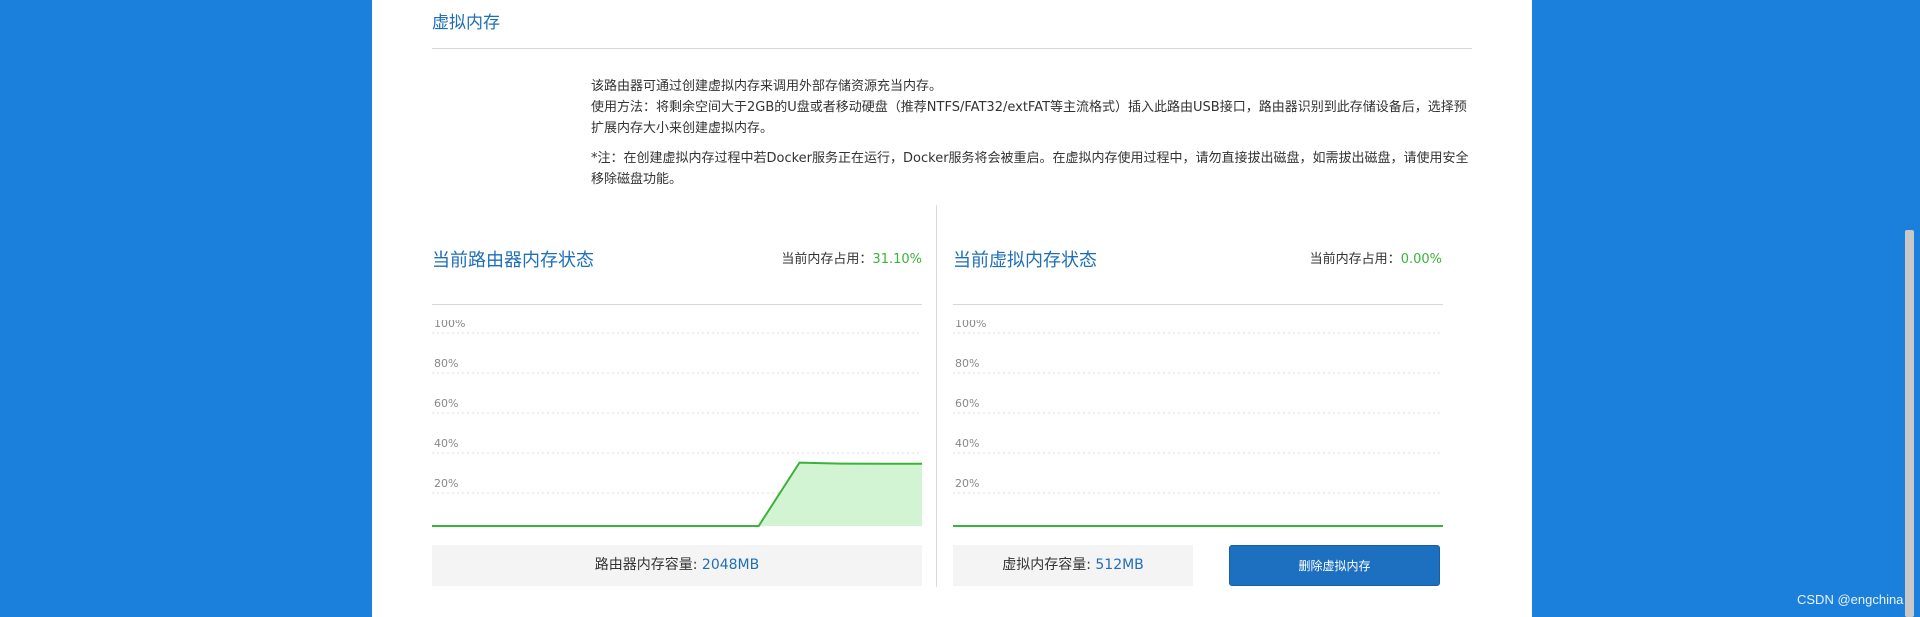 The image size is (1920, 617). I want to click on router-memory-title: 当前路由器内存状态, so click(513, 260).